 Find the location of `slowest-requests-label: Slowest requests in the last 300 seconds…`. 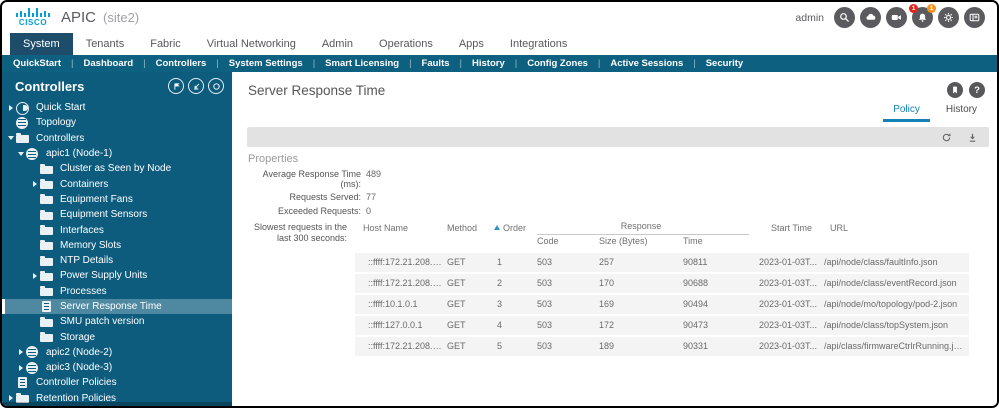

slowest-requests-label: Slowest requests in the last 300 seconds… is located at coordinates (300, 232).